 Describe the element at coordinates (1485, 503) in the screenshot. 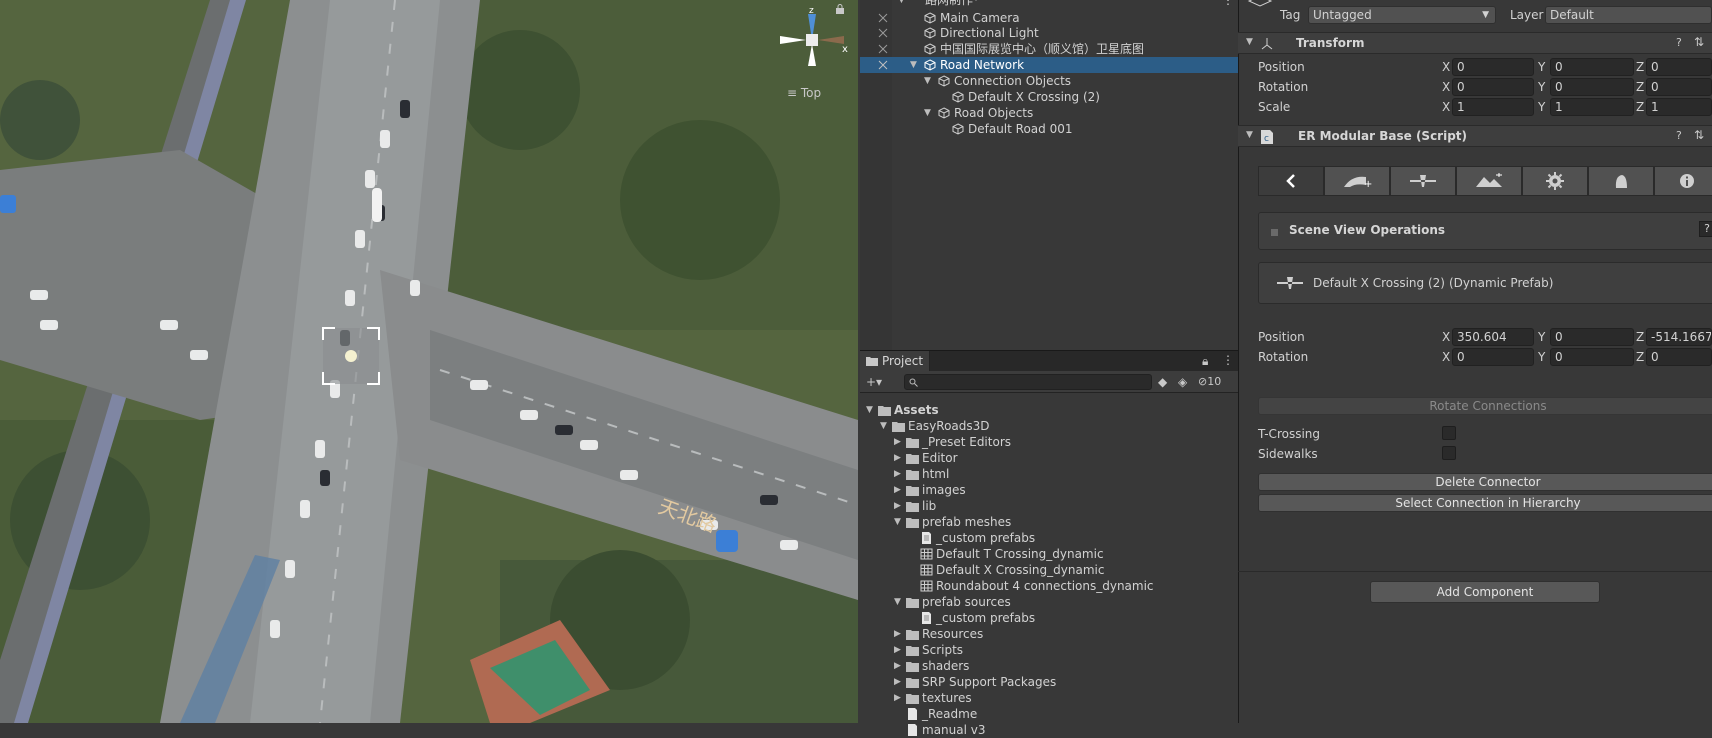

I see `select-connection-button: Select Connection in Hierarchy` at that location.